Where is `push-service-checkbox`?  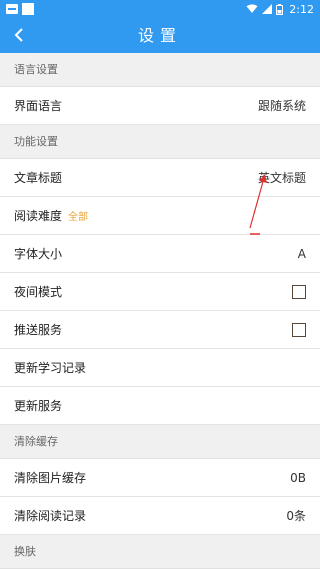
push-service-checkbox is located at coordinates (299, 330).